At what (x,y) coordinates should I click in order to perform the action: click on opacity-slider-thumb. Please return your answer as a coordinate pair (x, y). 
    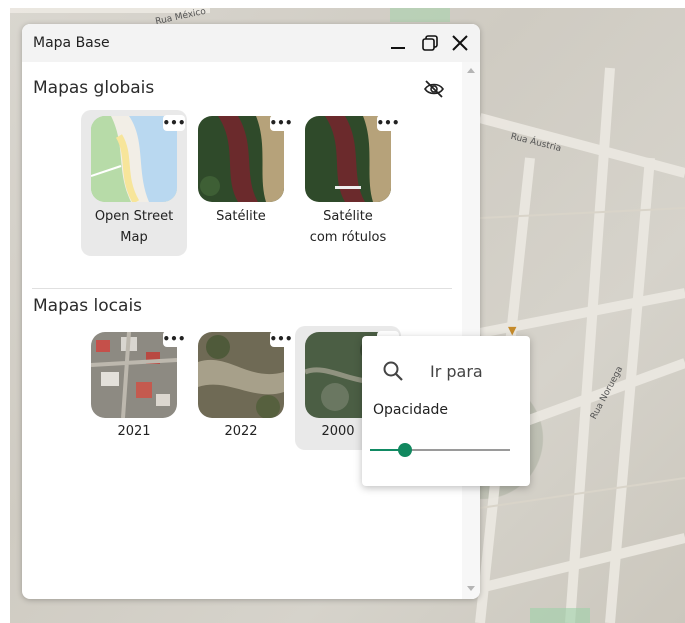
    Looking at the image, I should click on (405, 450).